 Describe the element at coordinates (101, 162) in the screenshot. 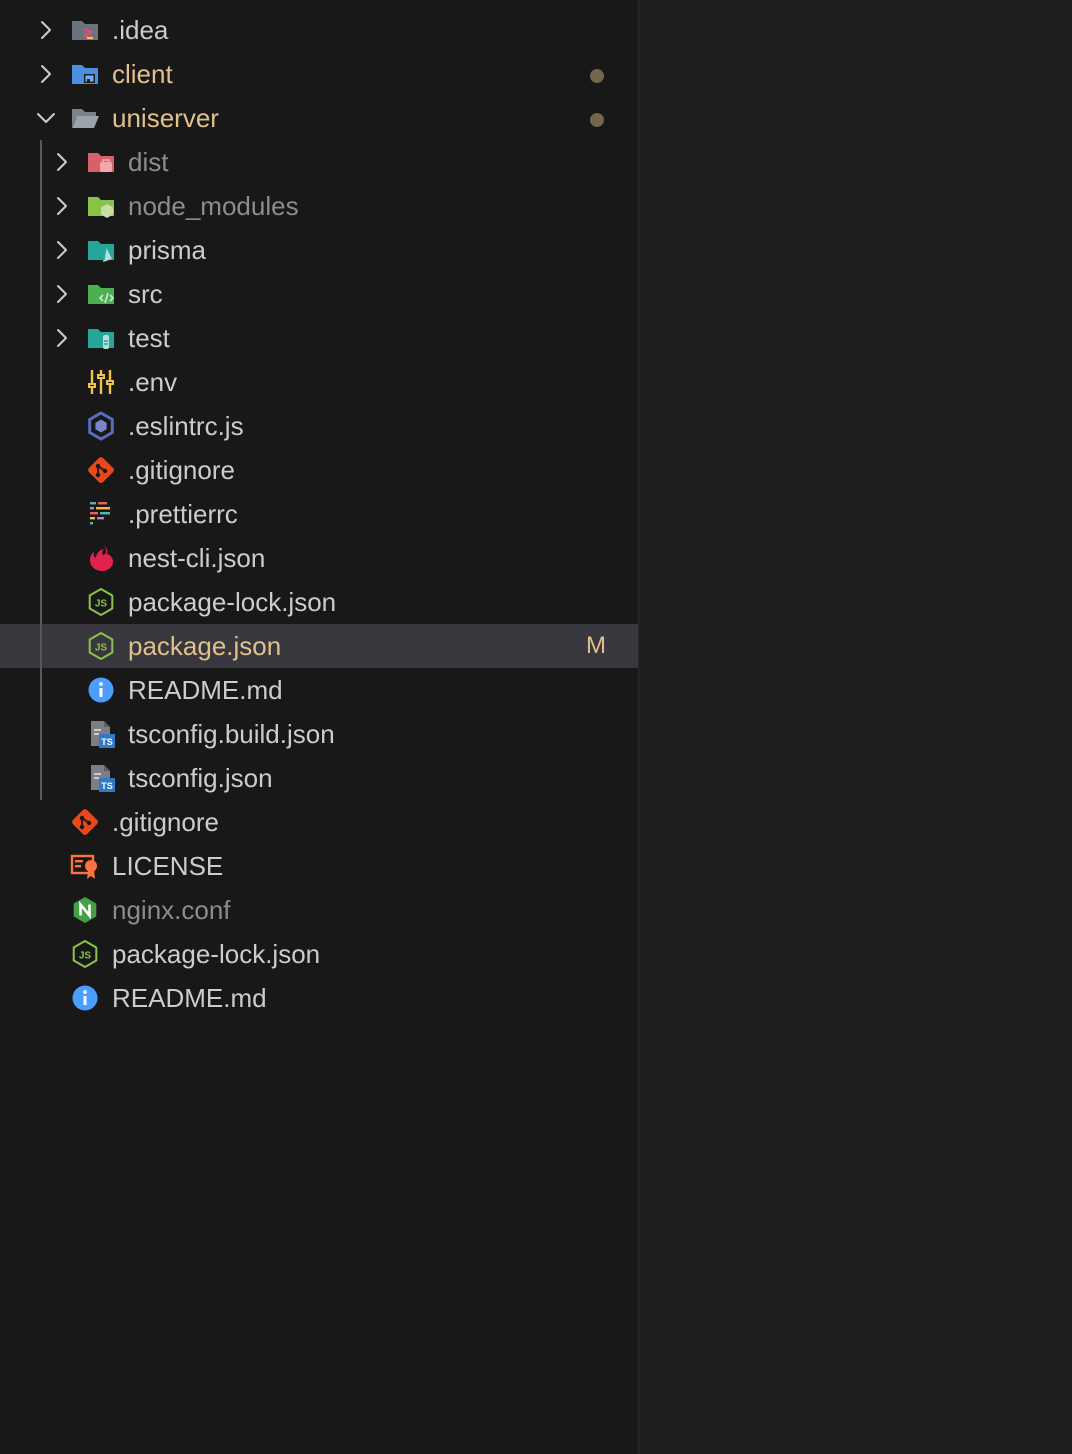

I see `folder-dist-icon` at that location.